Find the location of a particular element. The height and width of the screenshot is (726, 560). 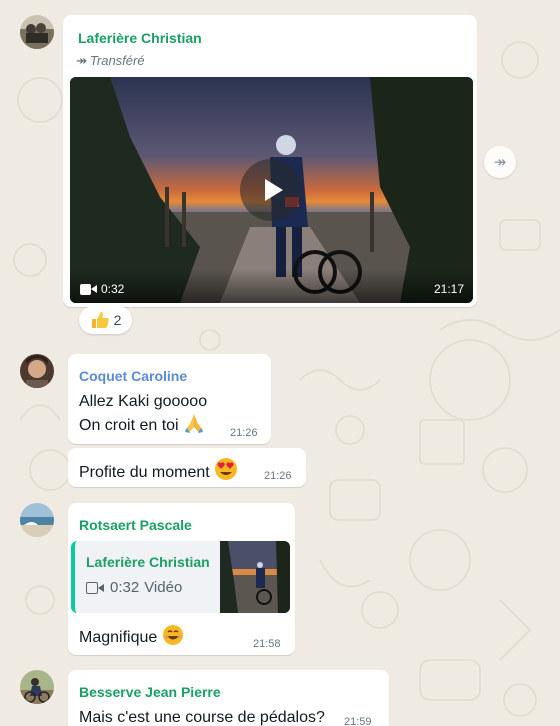

message-text: Magnifique is located at coordinates (118, 637).